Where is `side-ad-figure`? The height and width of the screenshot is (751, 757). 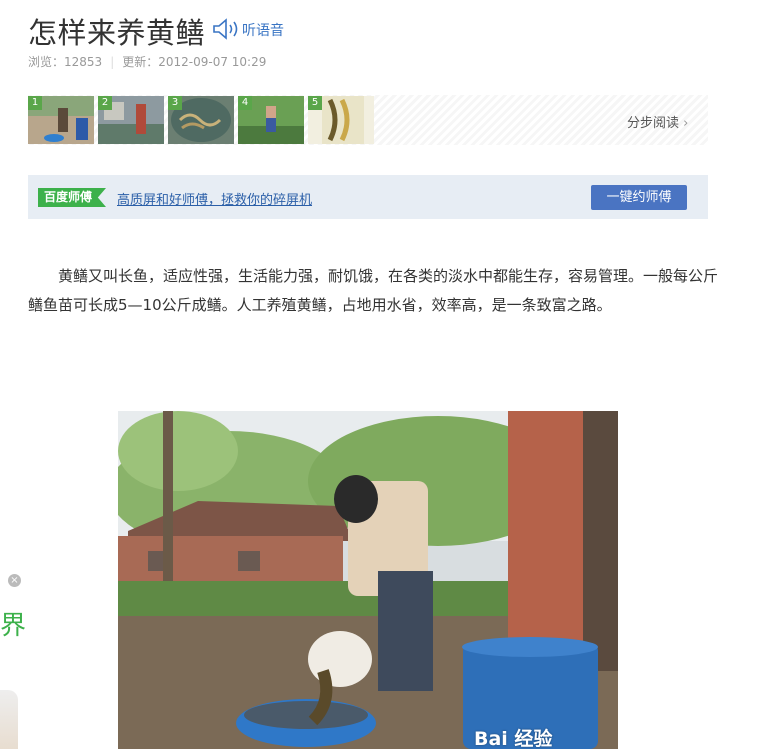
side-ad-figure is located at coordinates (9, 719).